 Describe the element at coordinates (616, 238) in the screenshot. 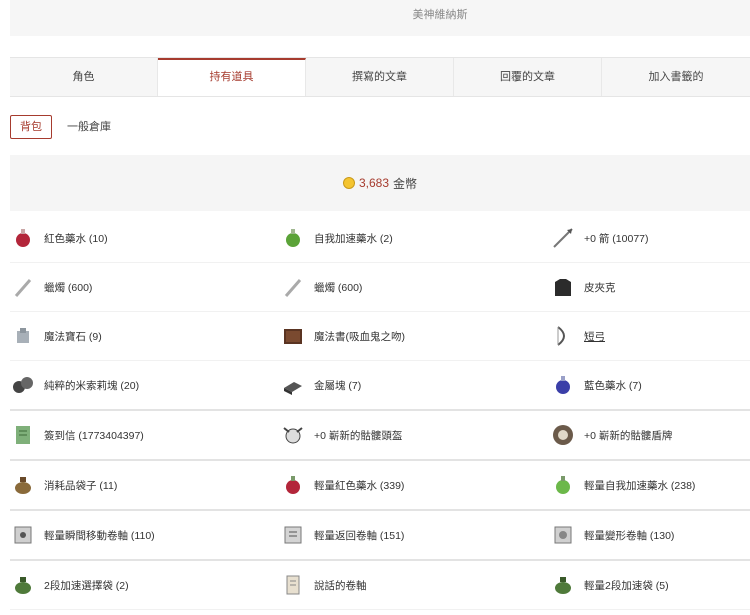

I see `item-label: +0 箭 (10077)` at that location.